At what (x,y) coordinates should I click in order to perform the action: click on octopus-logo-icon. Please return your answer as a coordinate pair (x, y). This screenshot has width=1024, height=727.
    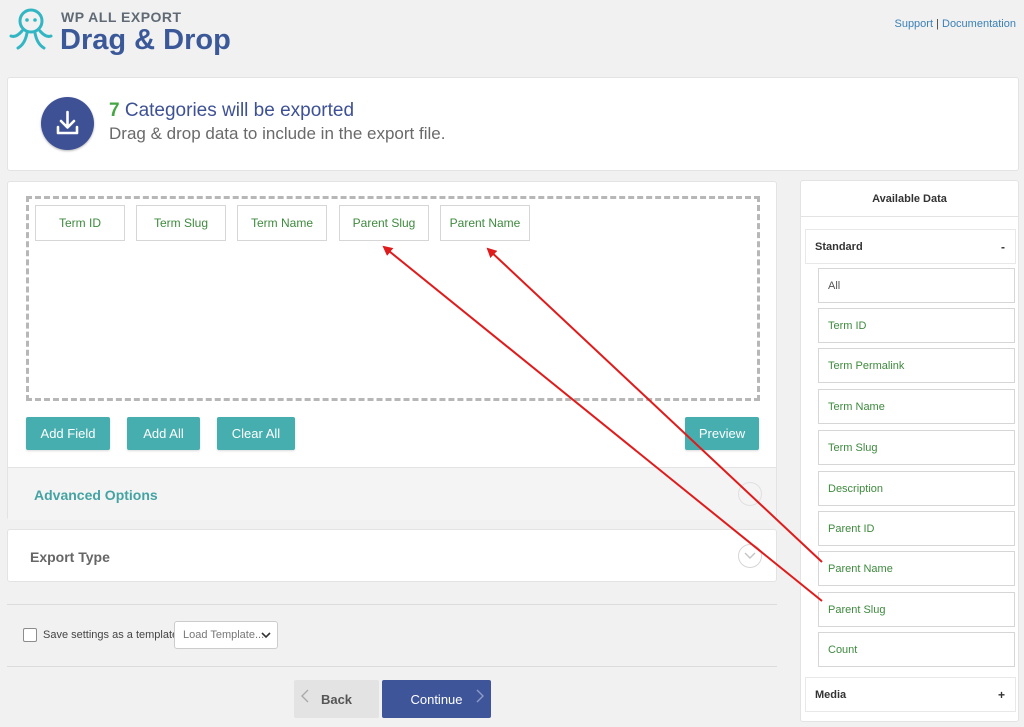
    Looking at the image, I should click on (31, 29).